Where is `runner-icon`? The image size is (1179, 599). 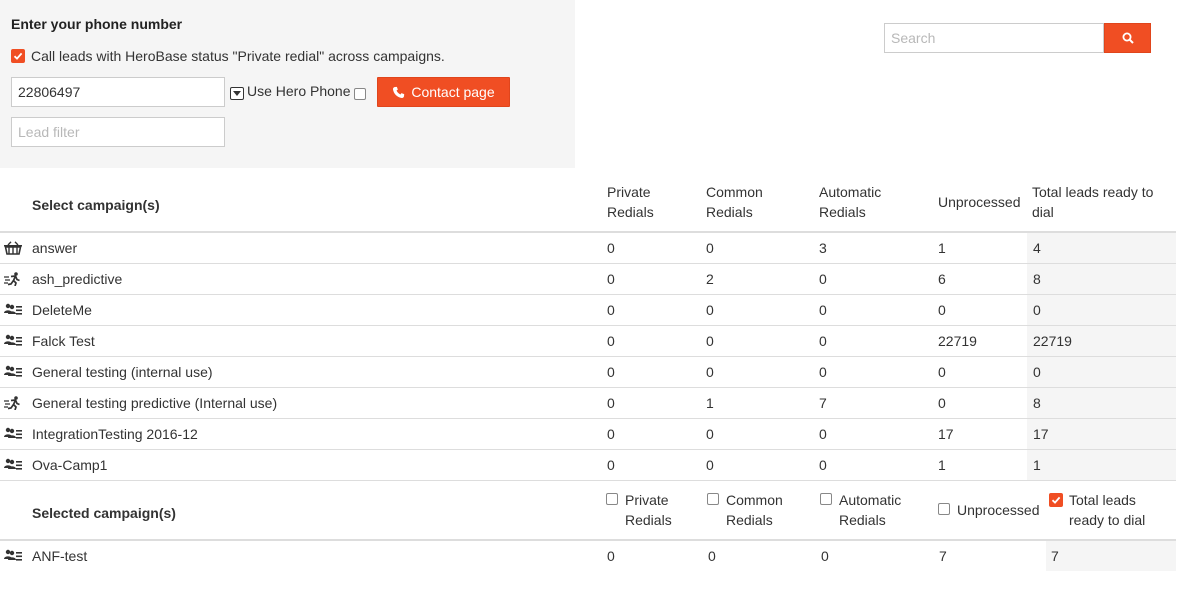
runner-icon is located at coordinates (12, 279).